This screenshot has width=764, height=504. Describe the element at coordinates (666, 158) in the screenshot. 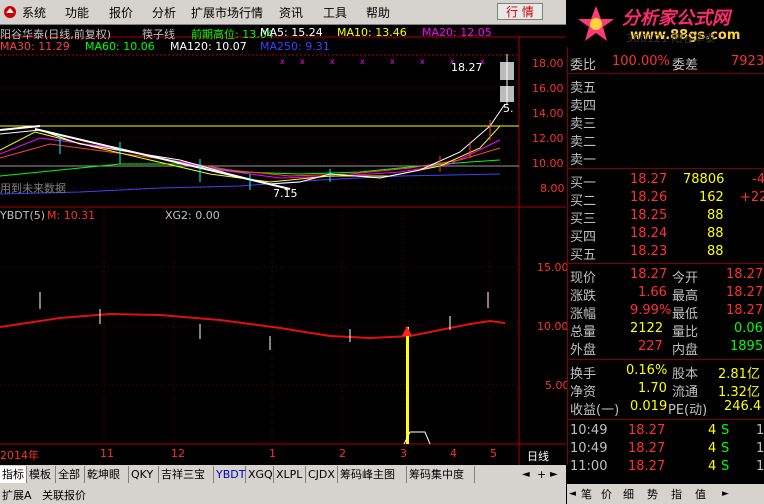

I see `sell1-row: 卖一` at that location.